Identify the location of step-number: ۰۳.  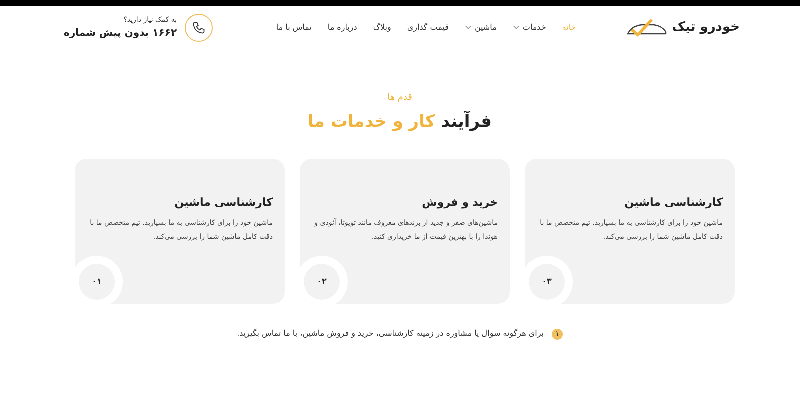
(547, 282).